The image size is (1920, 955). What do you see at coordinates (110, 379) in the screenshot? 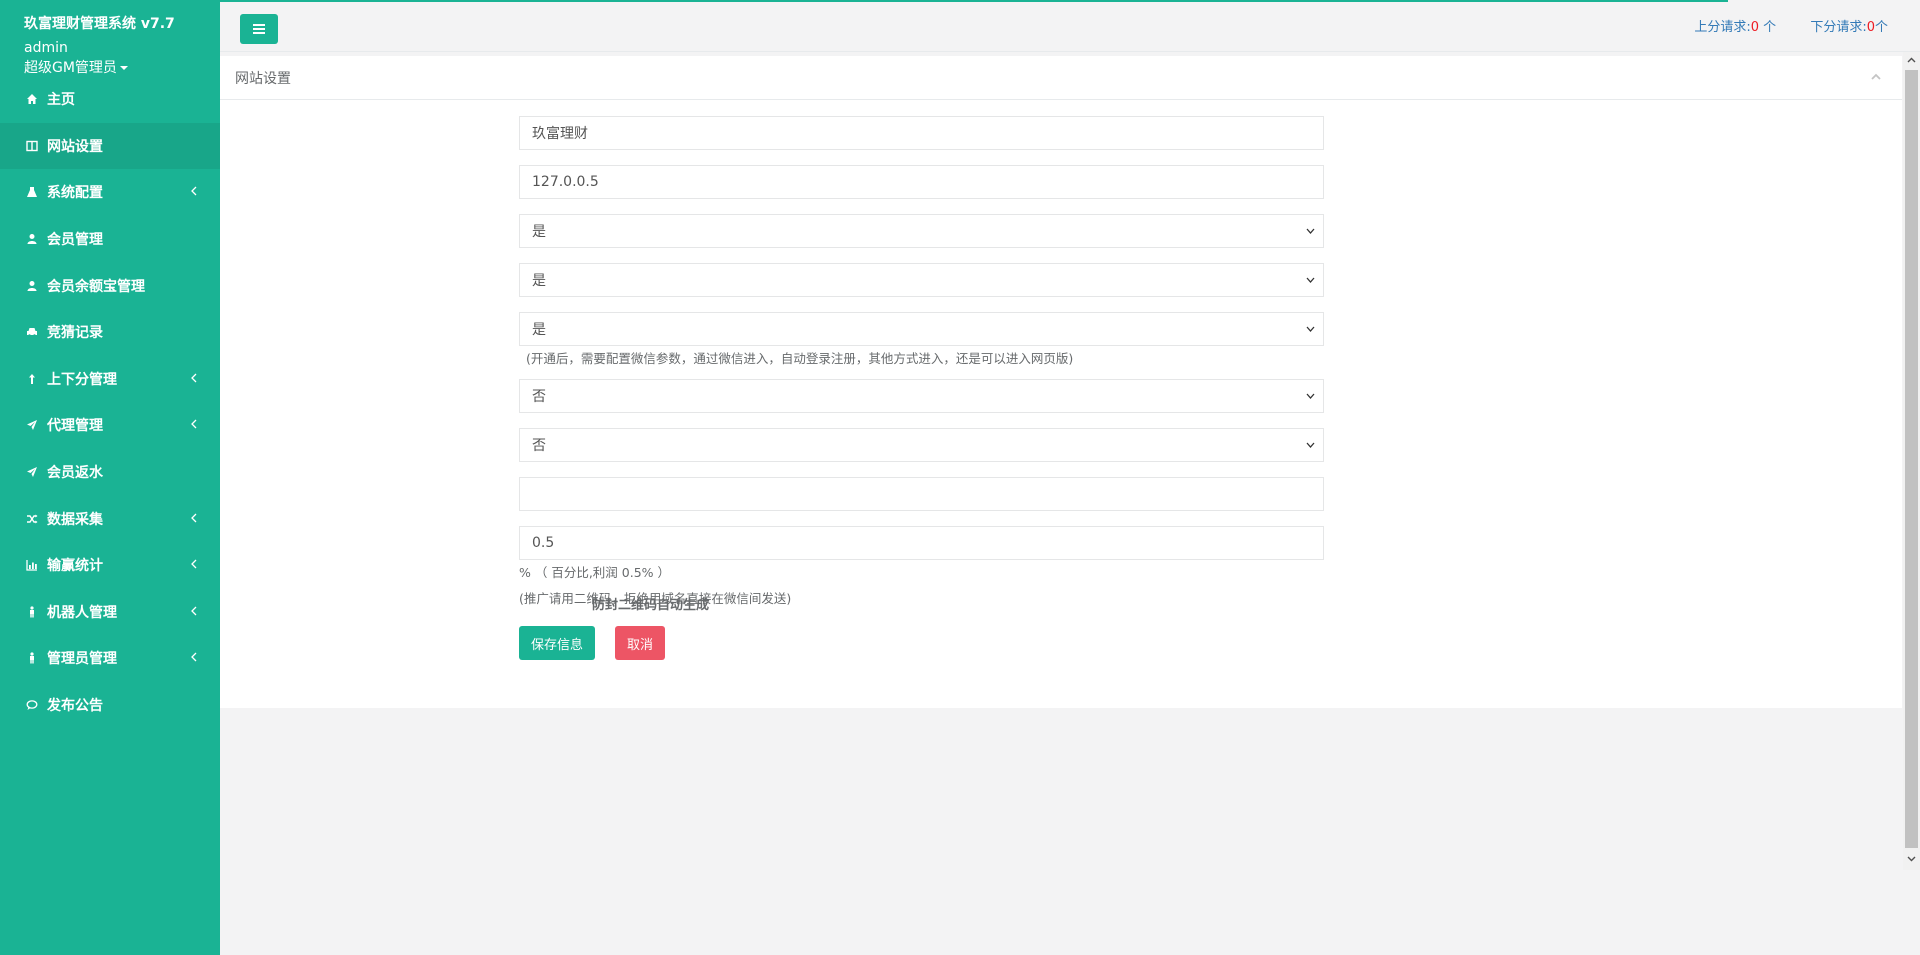
I see `sidebar-item-credit-management: 上下分管理` at bounding box center [110, 379].